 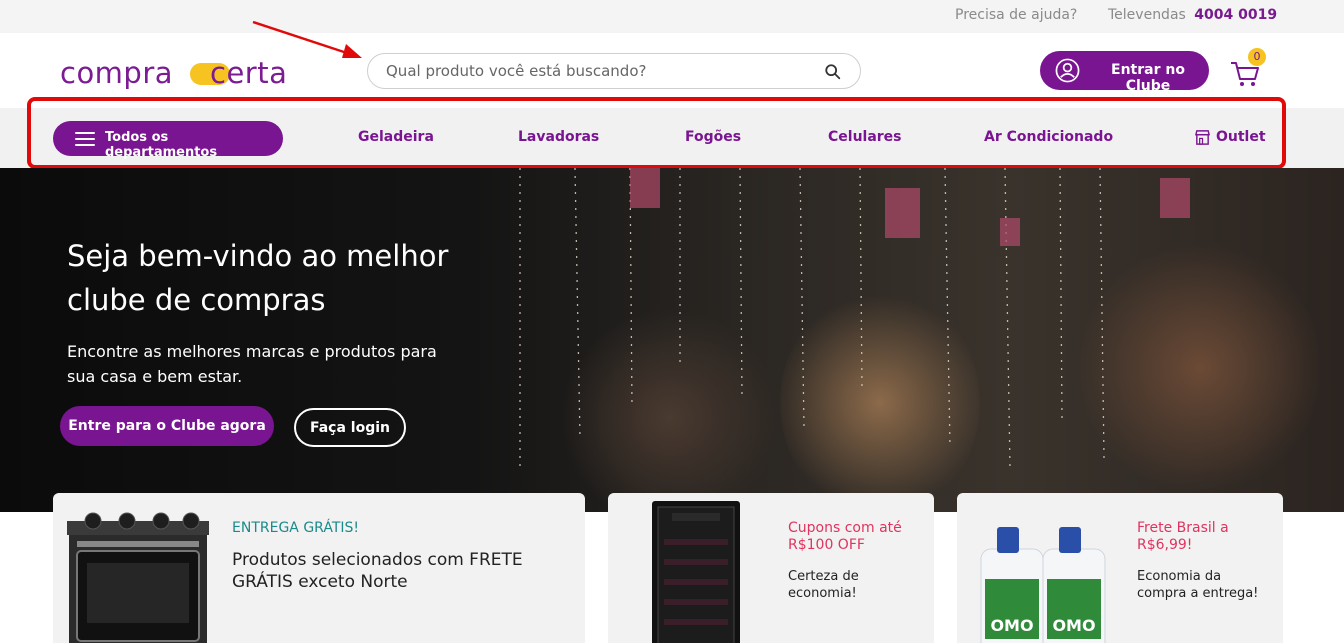 I want to click on televendas-label: Televendas, so click(x=1147, y=15).